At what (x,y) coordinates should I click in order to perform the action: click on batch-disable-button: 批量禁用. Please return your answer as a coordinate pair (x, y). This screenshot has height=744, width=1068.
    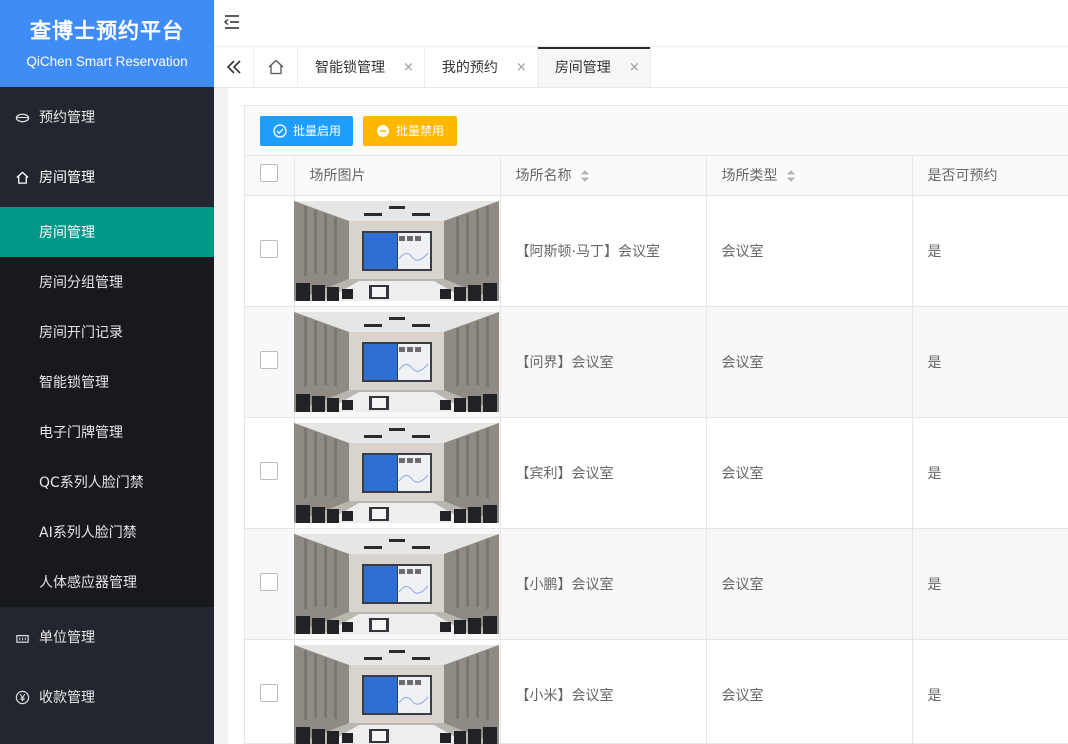
    Looking at the image, I should click on (410, 130).